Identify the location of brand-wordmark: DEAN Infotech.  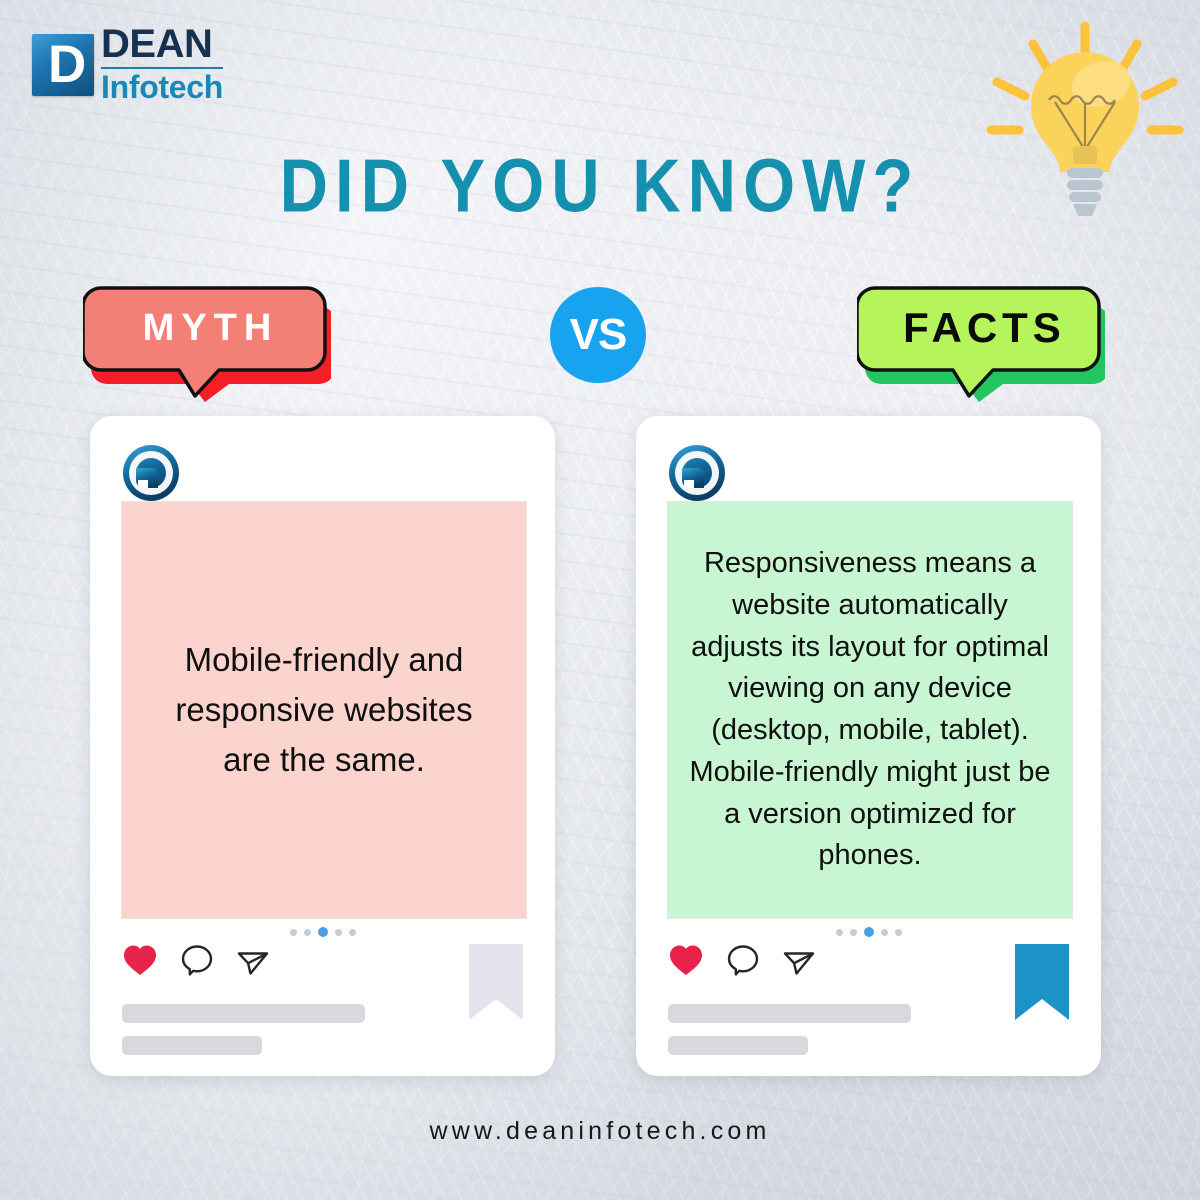
(162, 64).